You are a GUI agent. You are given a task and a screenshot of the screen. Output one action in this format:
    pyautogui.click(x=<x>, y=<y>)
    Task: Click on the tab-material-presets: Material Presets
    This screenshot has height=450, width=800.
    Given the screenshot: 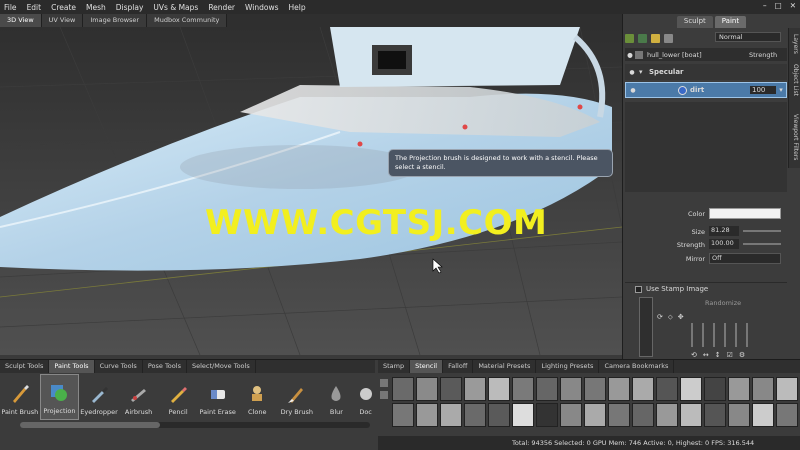 What is the action you would take?
    pyautogui.click(x=505, y=366)
    